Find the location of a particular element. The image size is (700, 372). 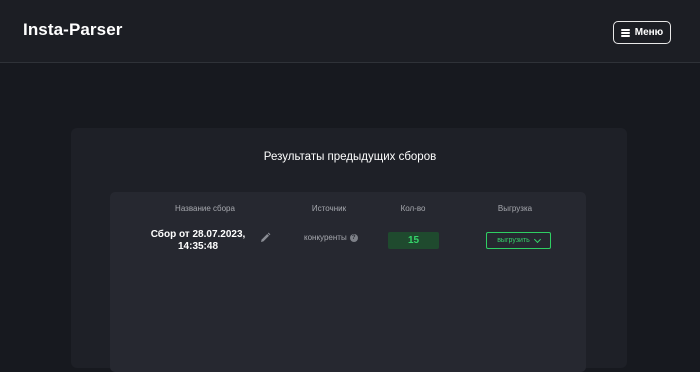

row-name-line1: Сбор от 28.07.2023, is located at coordinates (198, 234).